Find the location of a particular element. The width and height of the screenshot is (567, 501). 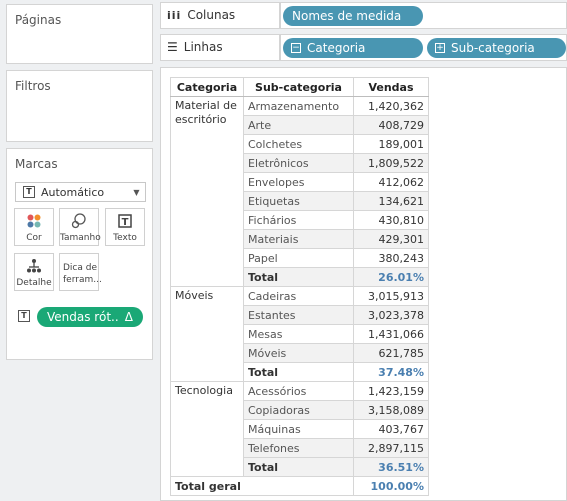

columns-label: Colunas is located at coordinates (211, 15).